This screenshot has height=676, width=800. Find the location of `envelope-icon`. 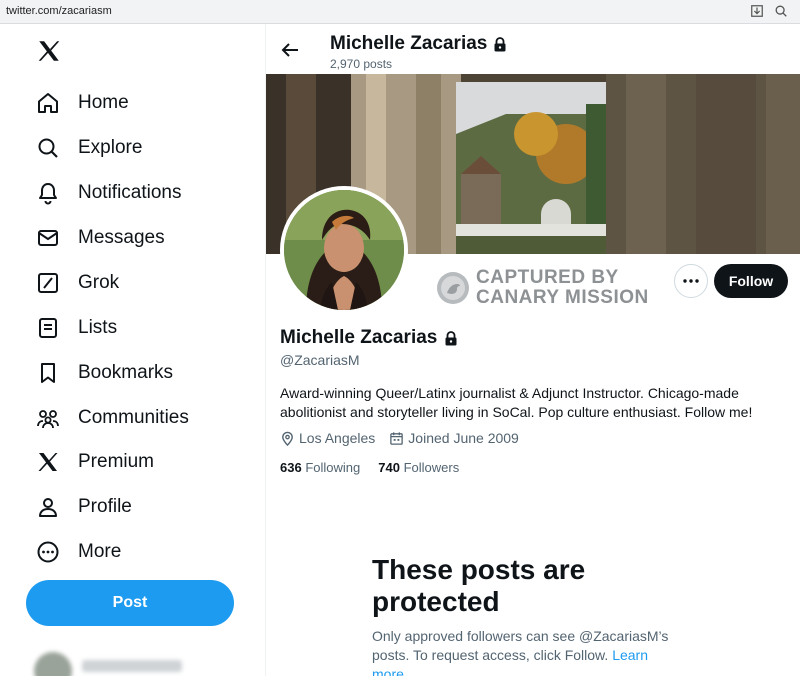

envelope-icon is located at coordinates (48, 238).